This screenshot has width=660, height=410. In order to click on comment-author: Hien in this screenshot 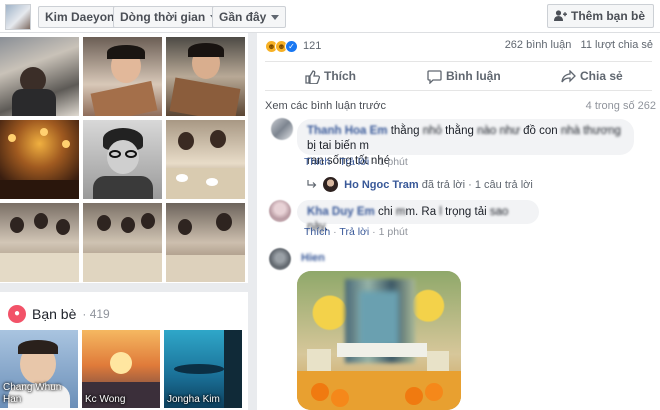, I will do `click(313, 258)`.